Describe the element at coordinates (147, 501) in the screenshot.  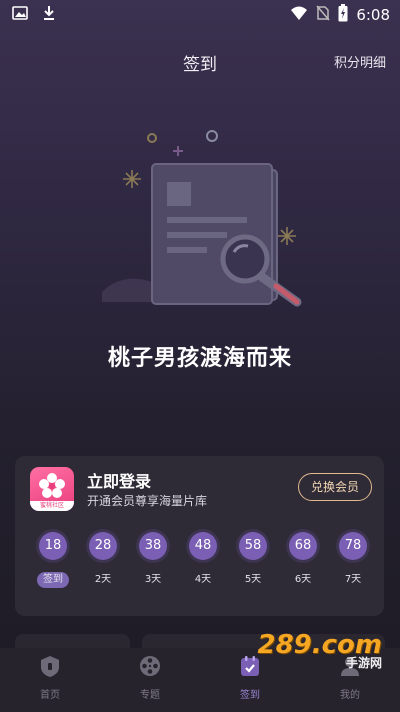
I see `login-subtitle: 开通会员尊享海量片库` at that location.